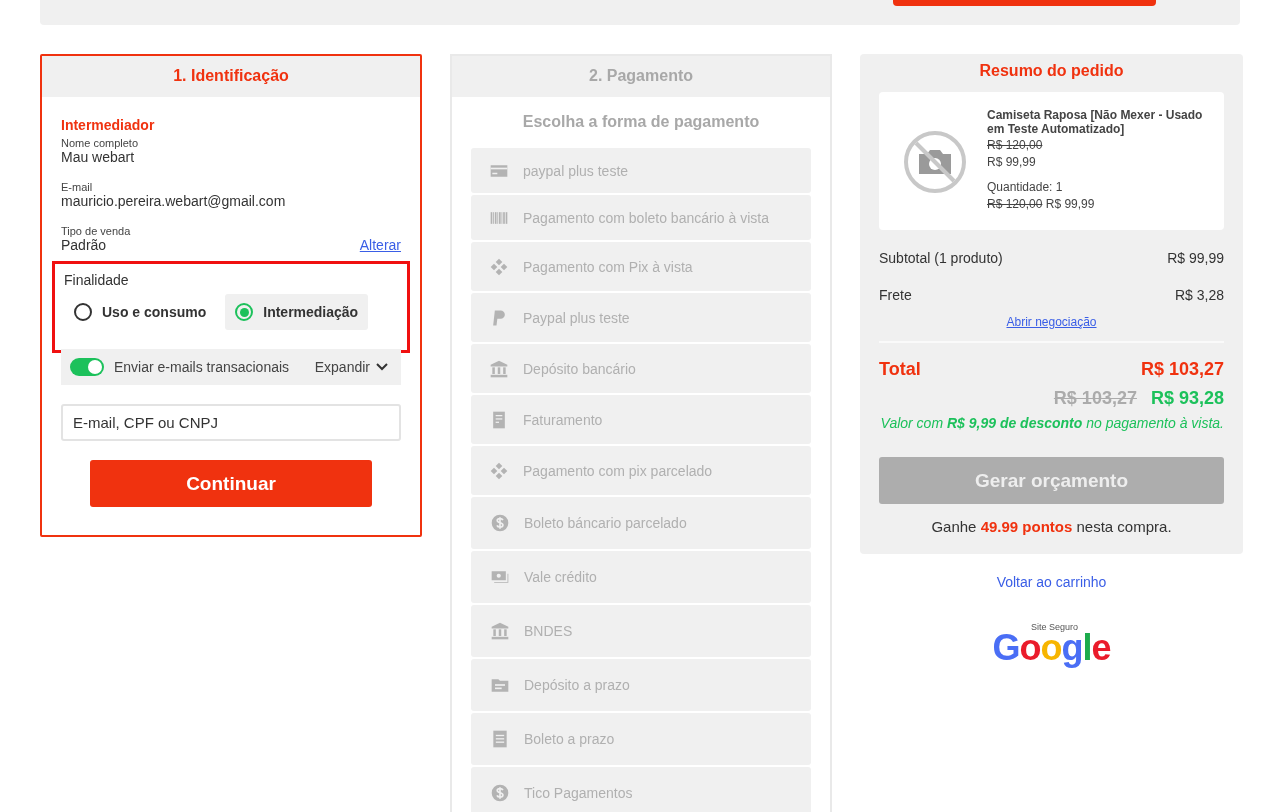 The width and height of the screenshot is (1280, 812). I want to click on field-label: E-mail, so click(77, 187).